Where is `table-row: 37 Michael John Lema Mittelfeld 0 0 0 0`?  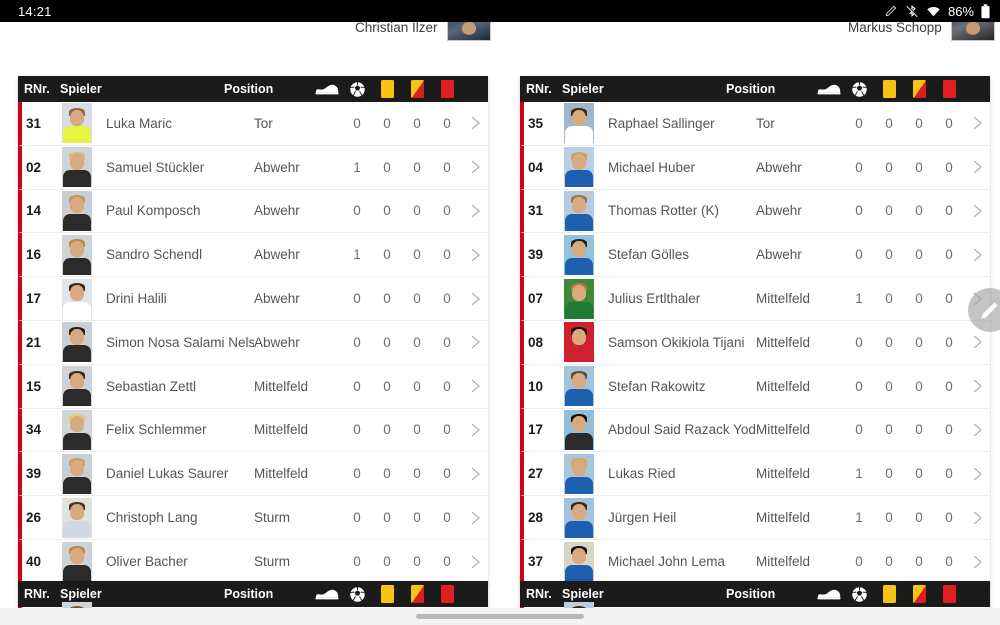 table-row: 37 Michael John Lema Mittelfeld 0 0 0 0 is located at coordinates (755, 561).